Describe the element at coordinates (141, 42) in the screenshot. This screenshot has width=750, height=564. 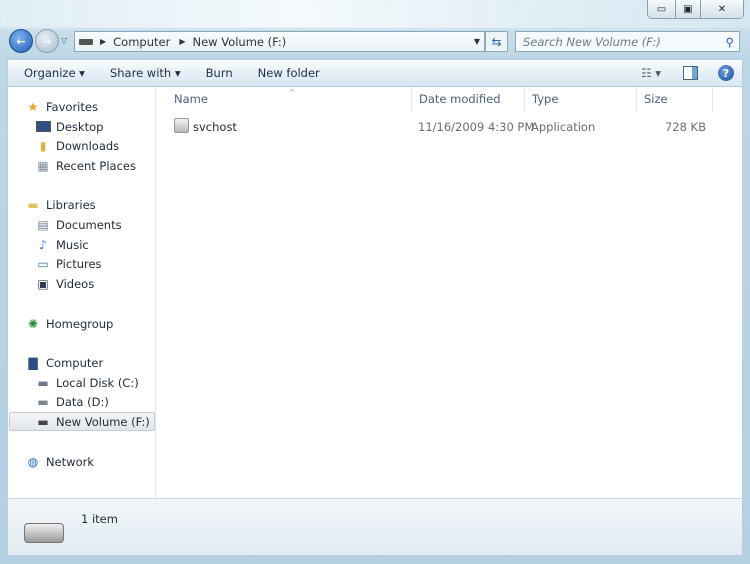
I see `breadcrumb-computer: Computer` at that location.